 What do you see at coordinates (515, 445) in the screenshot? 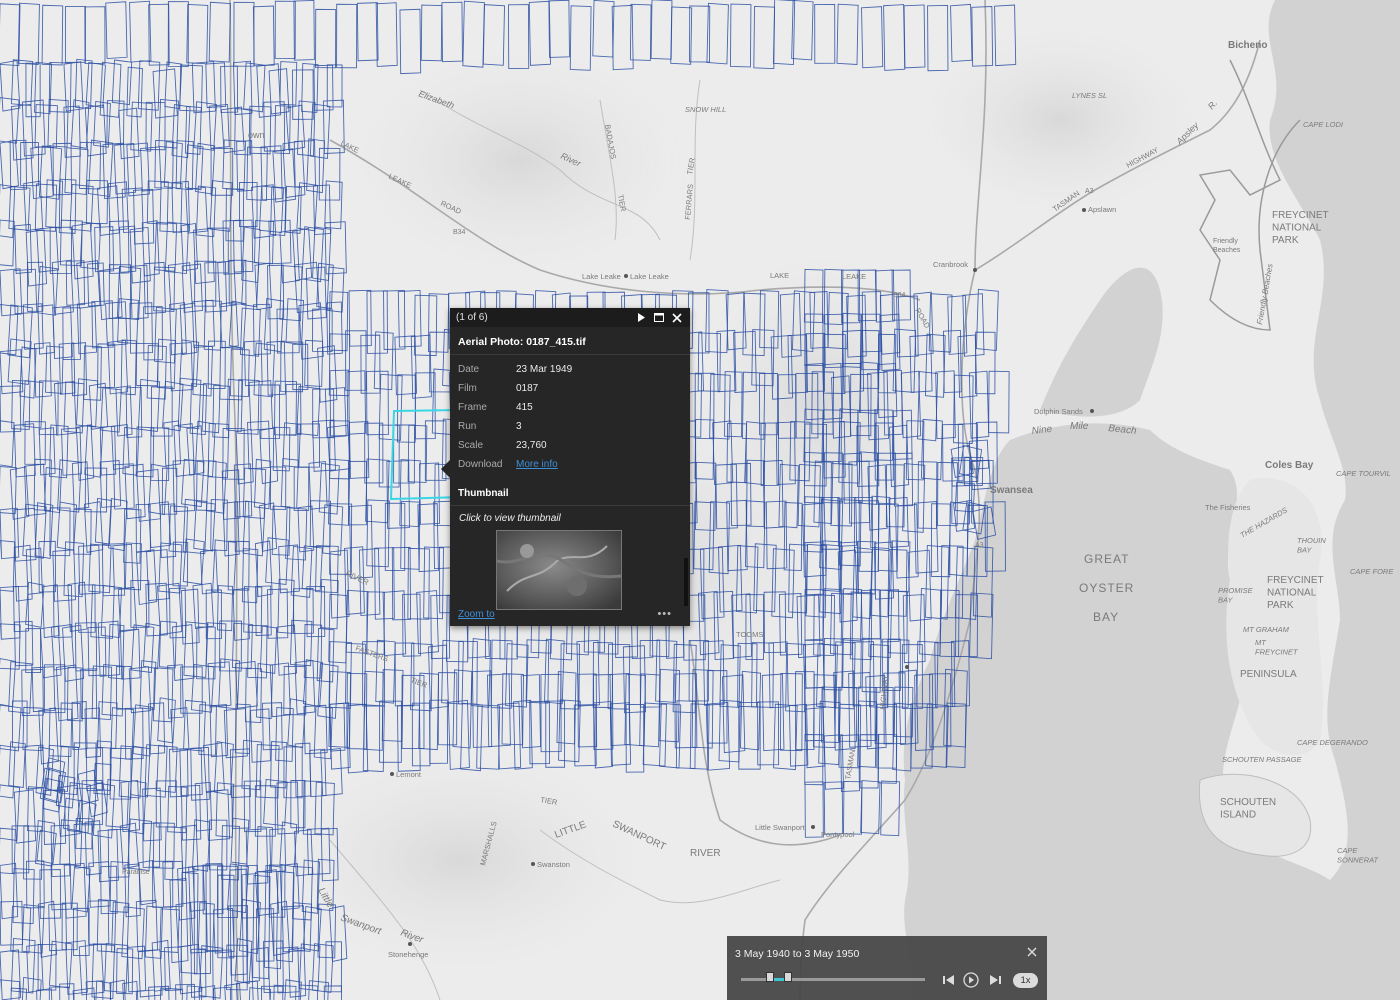
I see `attr-row-scale: Scale 23,760` at bounding box center [515, 445].